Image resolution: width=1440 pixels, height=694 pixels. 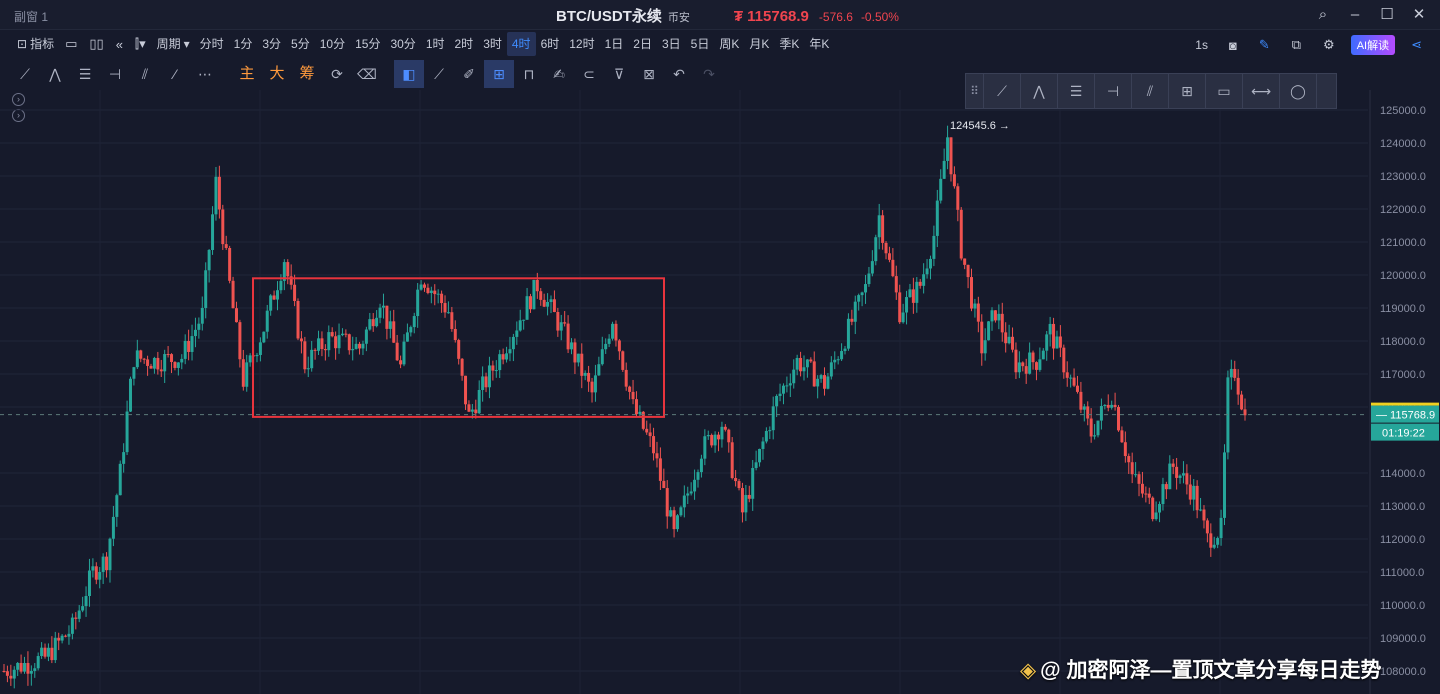 What do you see at coordinates (649, 74) in the screenshot?
I see `trash-icon: ⊠` at bounding box center [649, 74].